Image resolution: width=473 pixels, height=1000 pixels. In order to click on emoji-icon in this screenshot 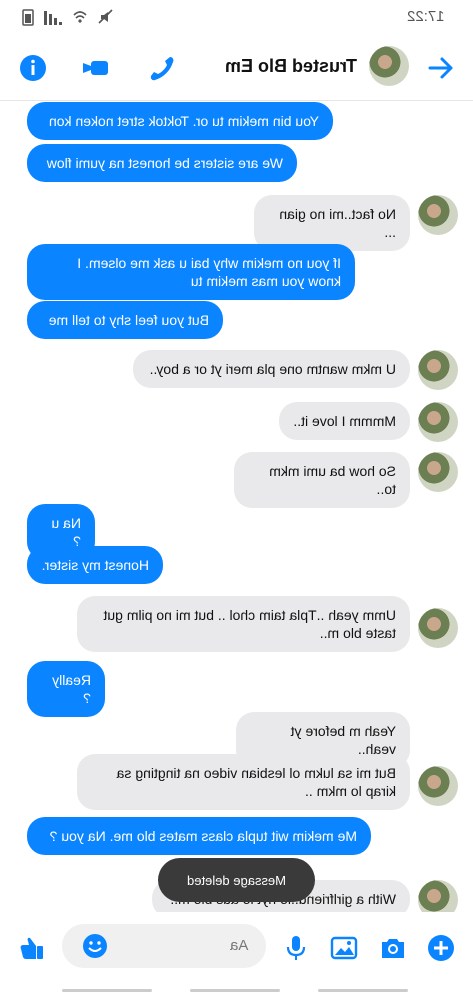, I will do `click(95, 946)`.